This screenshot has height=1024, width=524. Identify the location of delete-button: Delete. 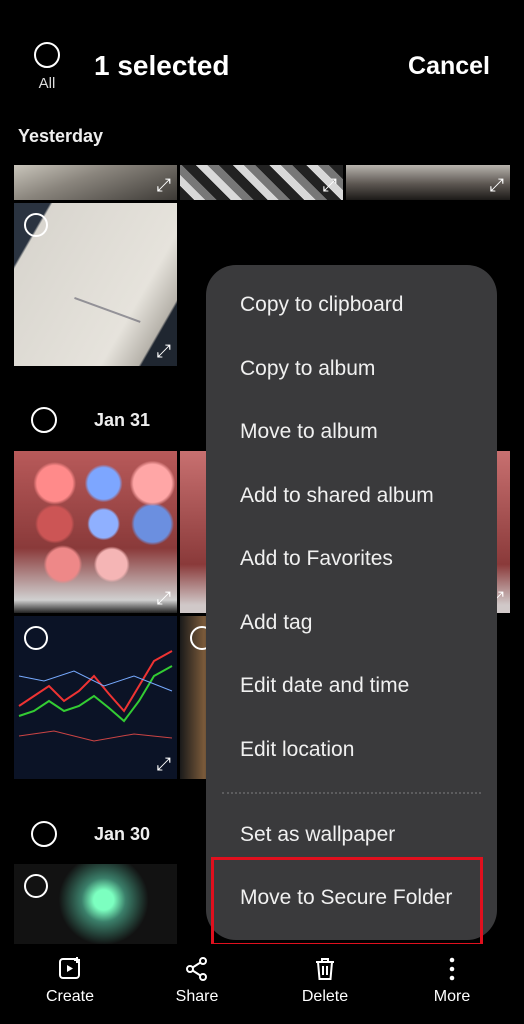
(325, 981).